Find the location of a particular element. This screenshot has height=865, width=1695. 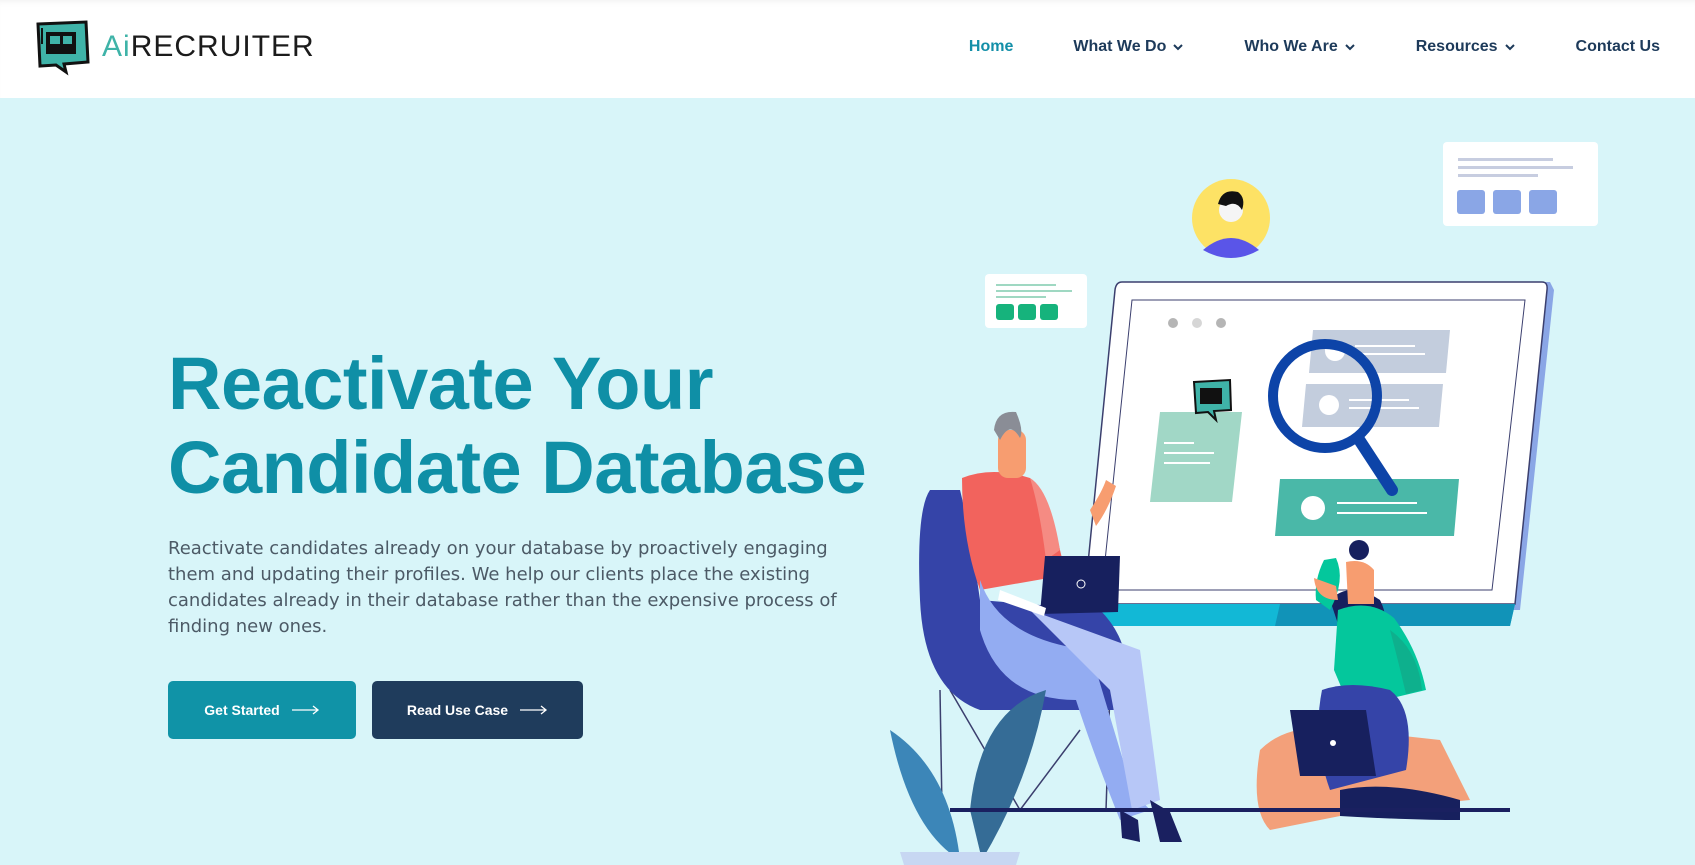

button-label: Read Use Case is located at coordinates (457, 710).